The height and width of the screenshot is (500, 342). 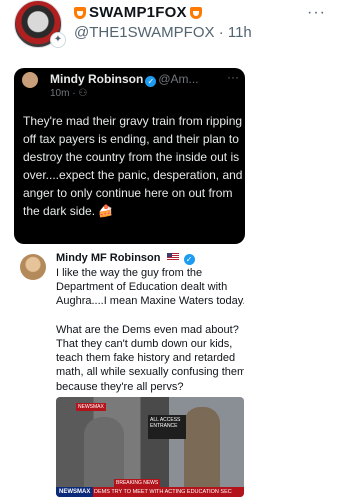 I want to click on post-time: 11h, so click(x=240, y=32).